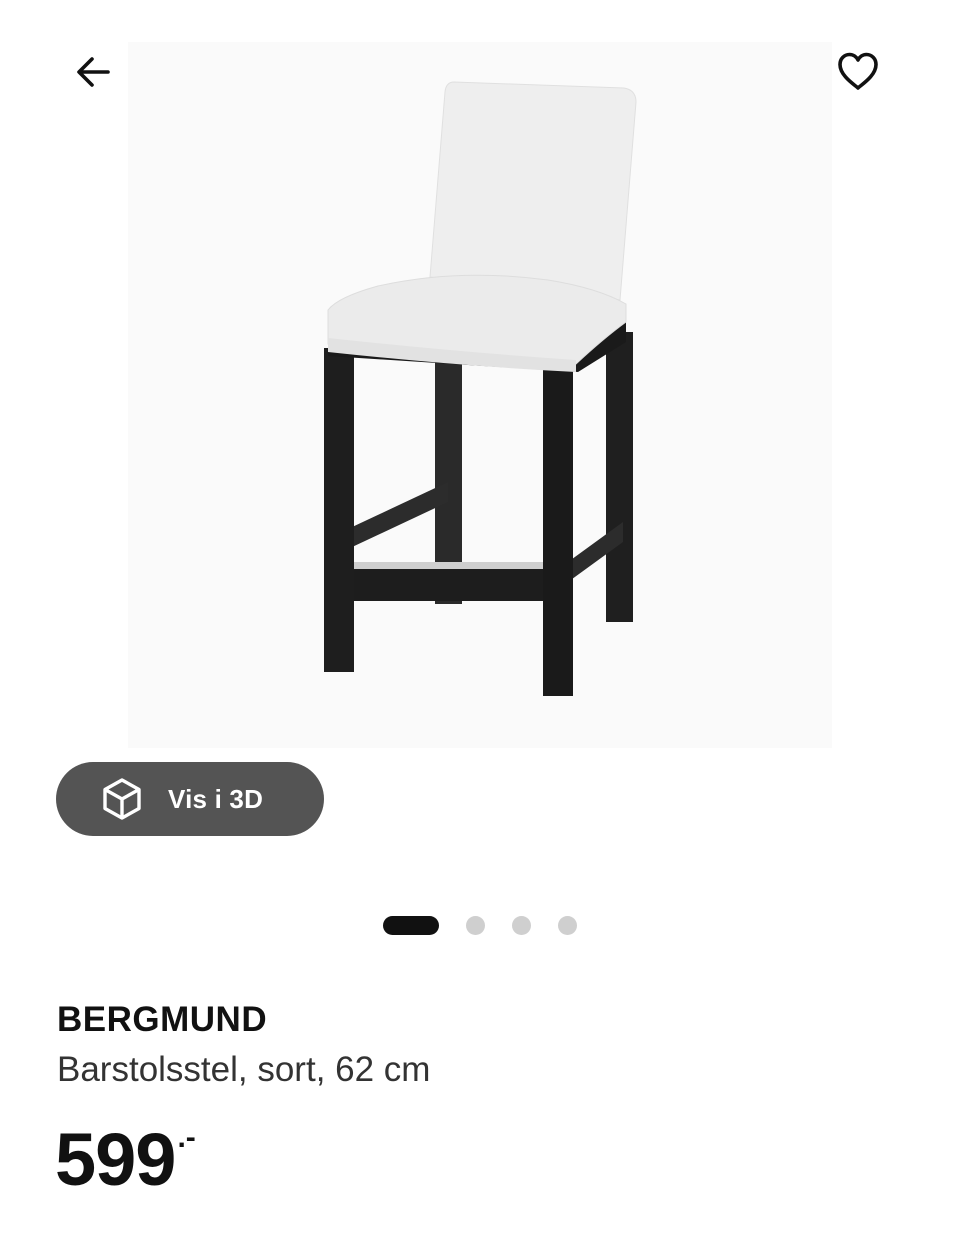 This screenshot has width=960, height=1238. I want to click on carousel-indicator, so click(480, 925).